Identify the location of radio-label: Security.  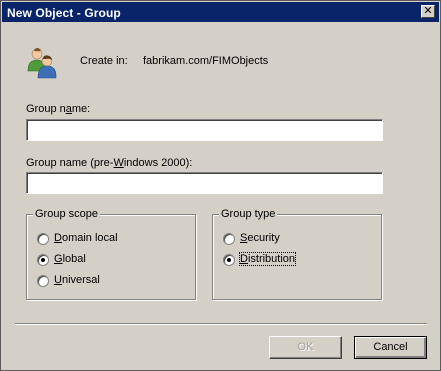
(260, 238).